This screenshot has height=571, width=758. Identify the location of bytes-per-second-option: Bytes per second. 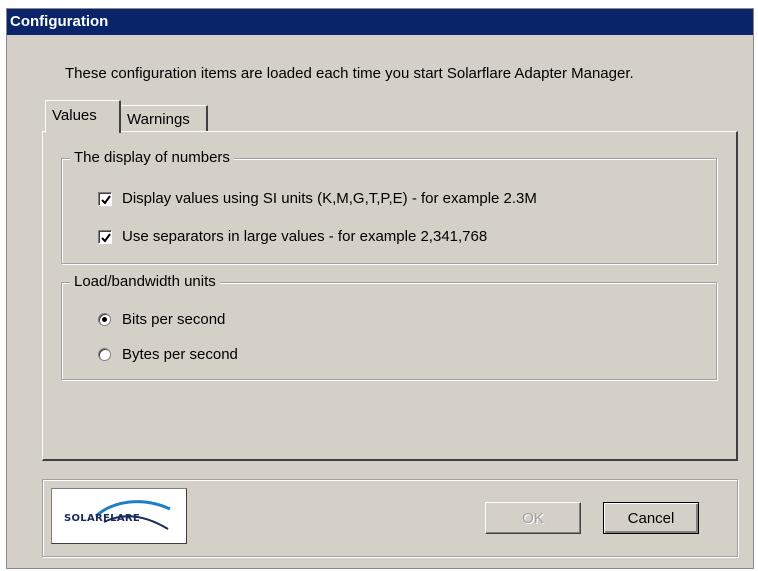
(168, 354).